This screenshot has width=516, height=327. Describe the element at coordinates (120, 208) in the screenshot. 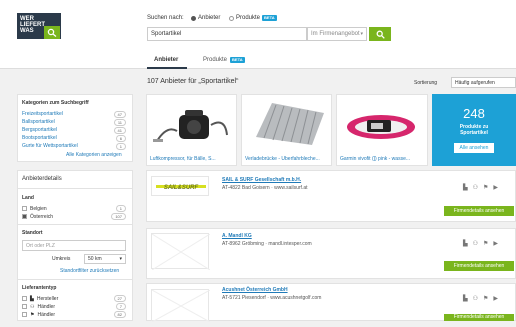

I see `country-count: 1` at that location.